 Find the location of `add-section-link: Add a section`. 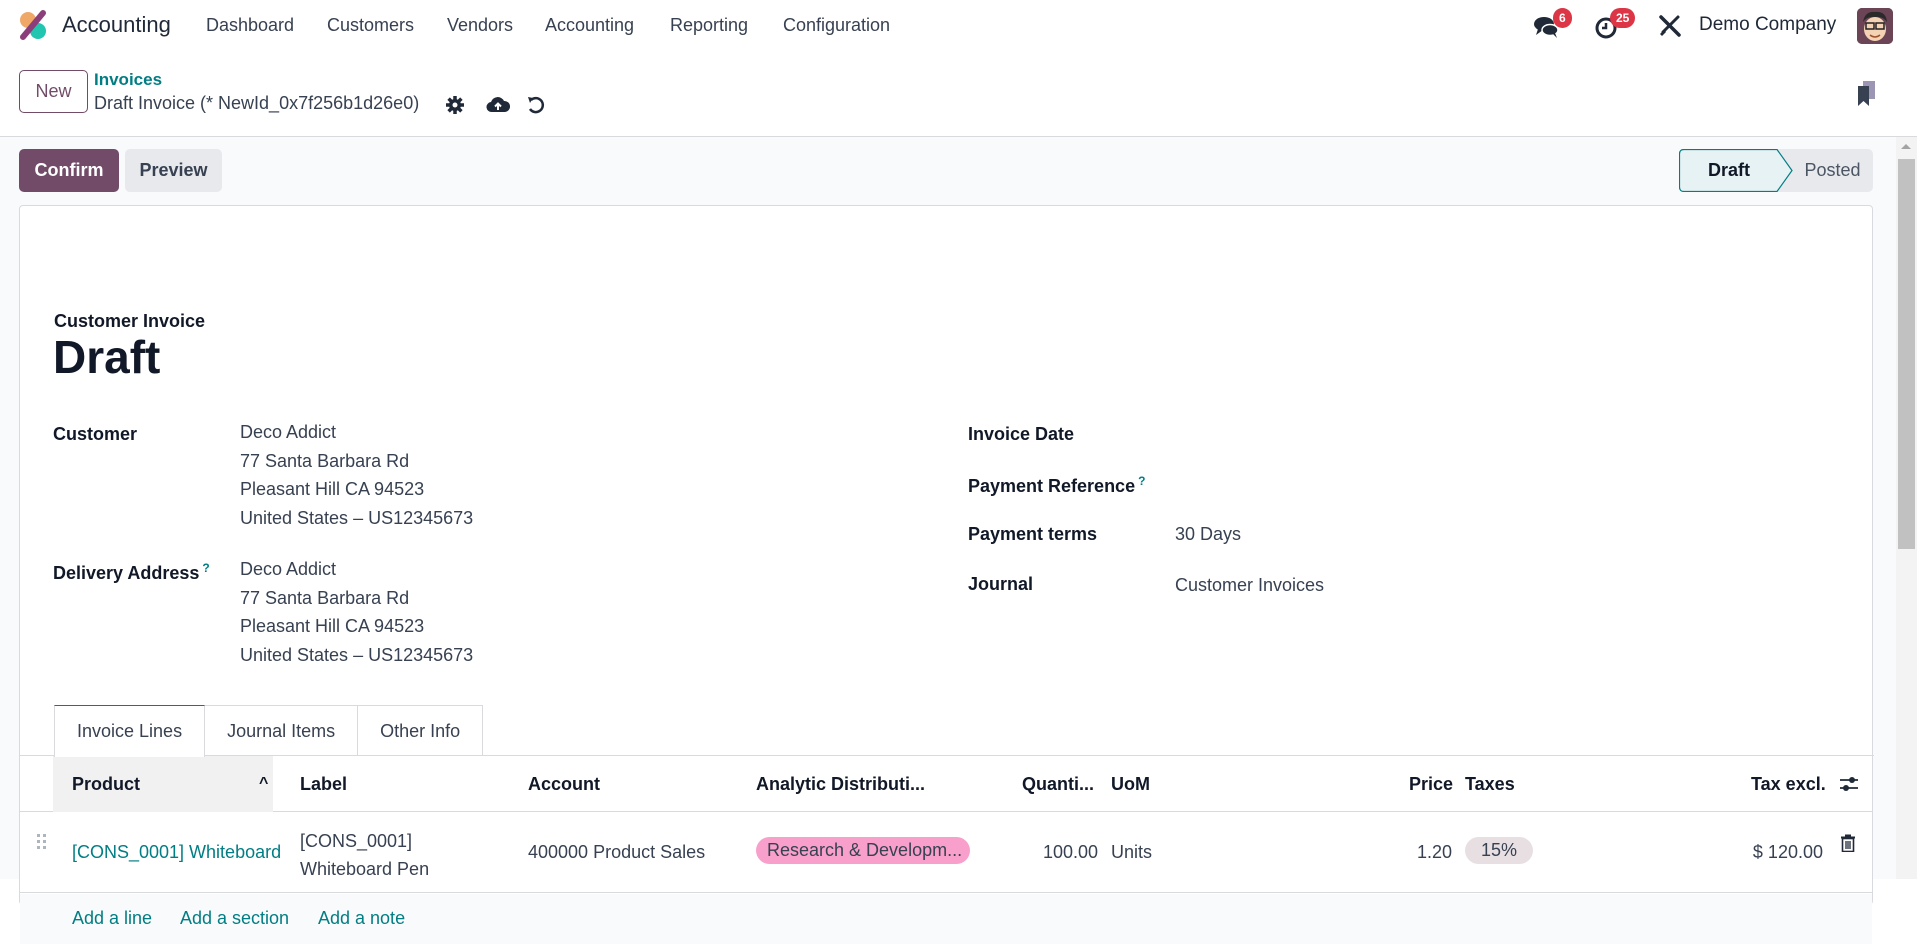

add-section-link: Add a section is located at coordinates (234, 918).